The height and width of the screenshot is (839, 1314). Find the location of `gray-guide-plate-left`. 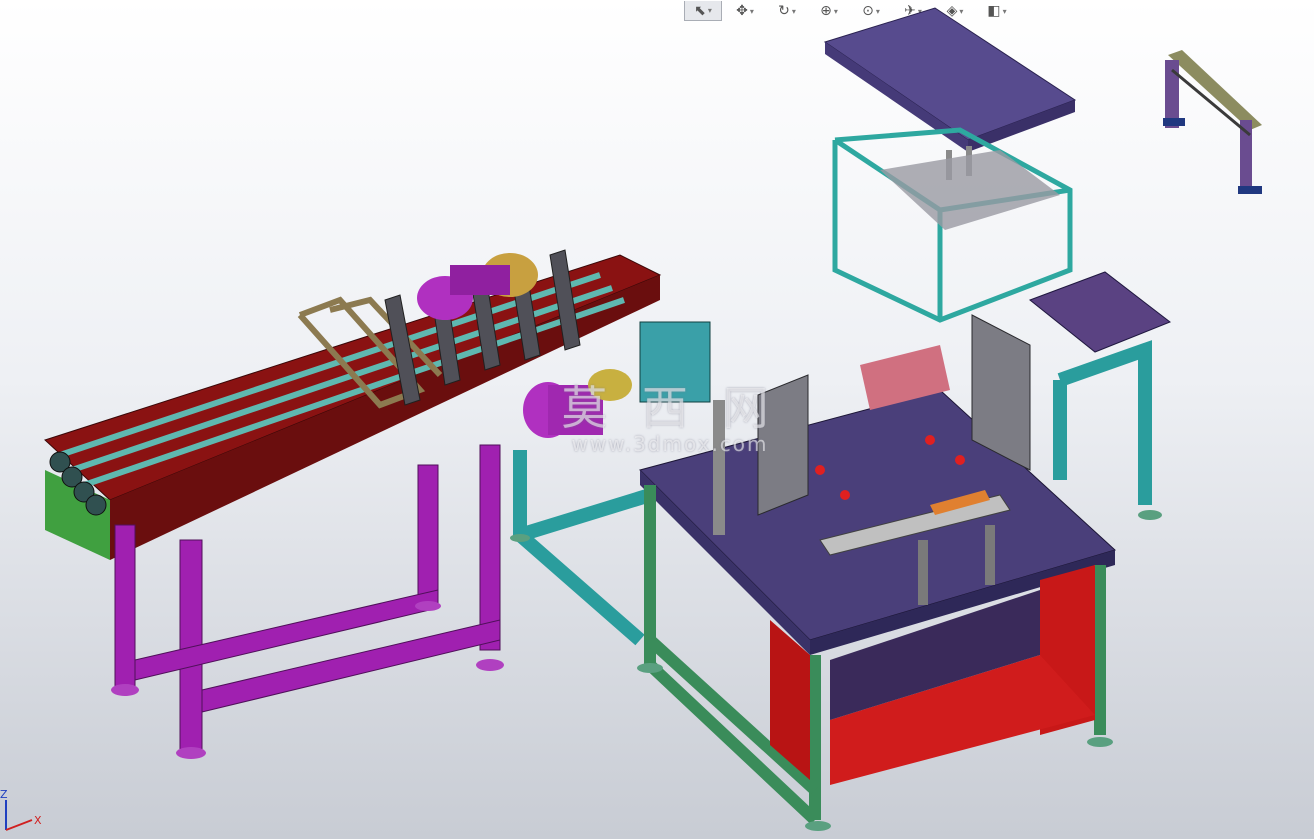

gray-guide-plate-left is located at coordinates (783, 445).